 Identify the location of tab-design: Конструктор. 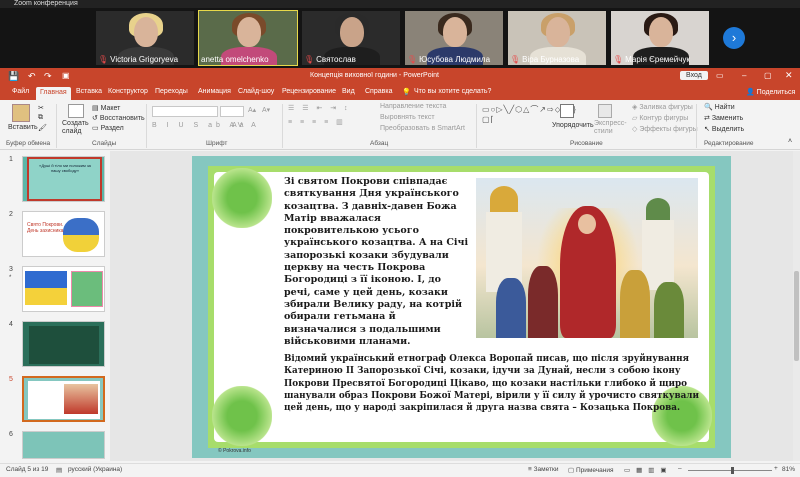
(128, 91).